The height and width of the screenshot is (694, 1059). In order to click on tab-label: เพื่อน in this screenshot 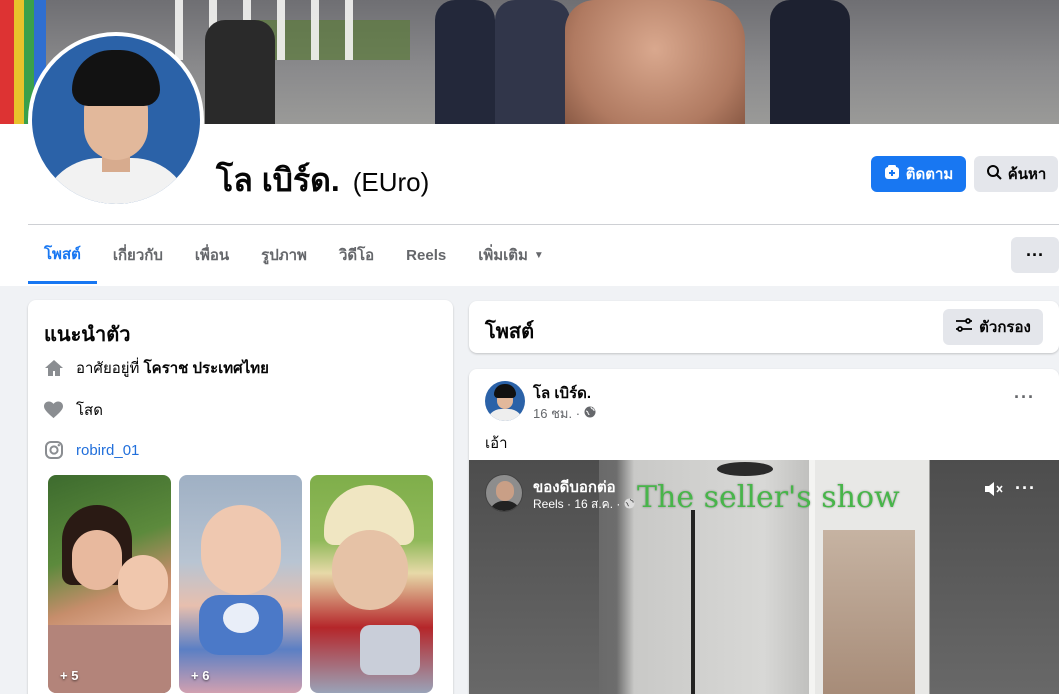, I will do `click(212, 255)`.